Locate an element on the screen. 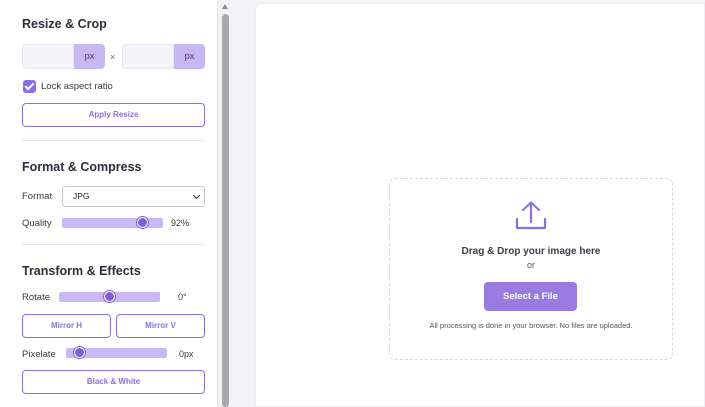  sidebar-scrollbar is located at coordinates (225, 203).